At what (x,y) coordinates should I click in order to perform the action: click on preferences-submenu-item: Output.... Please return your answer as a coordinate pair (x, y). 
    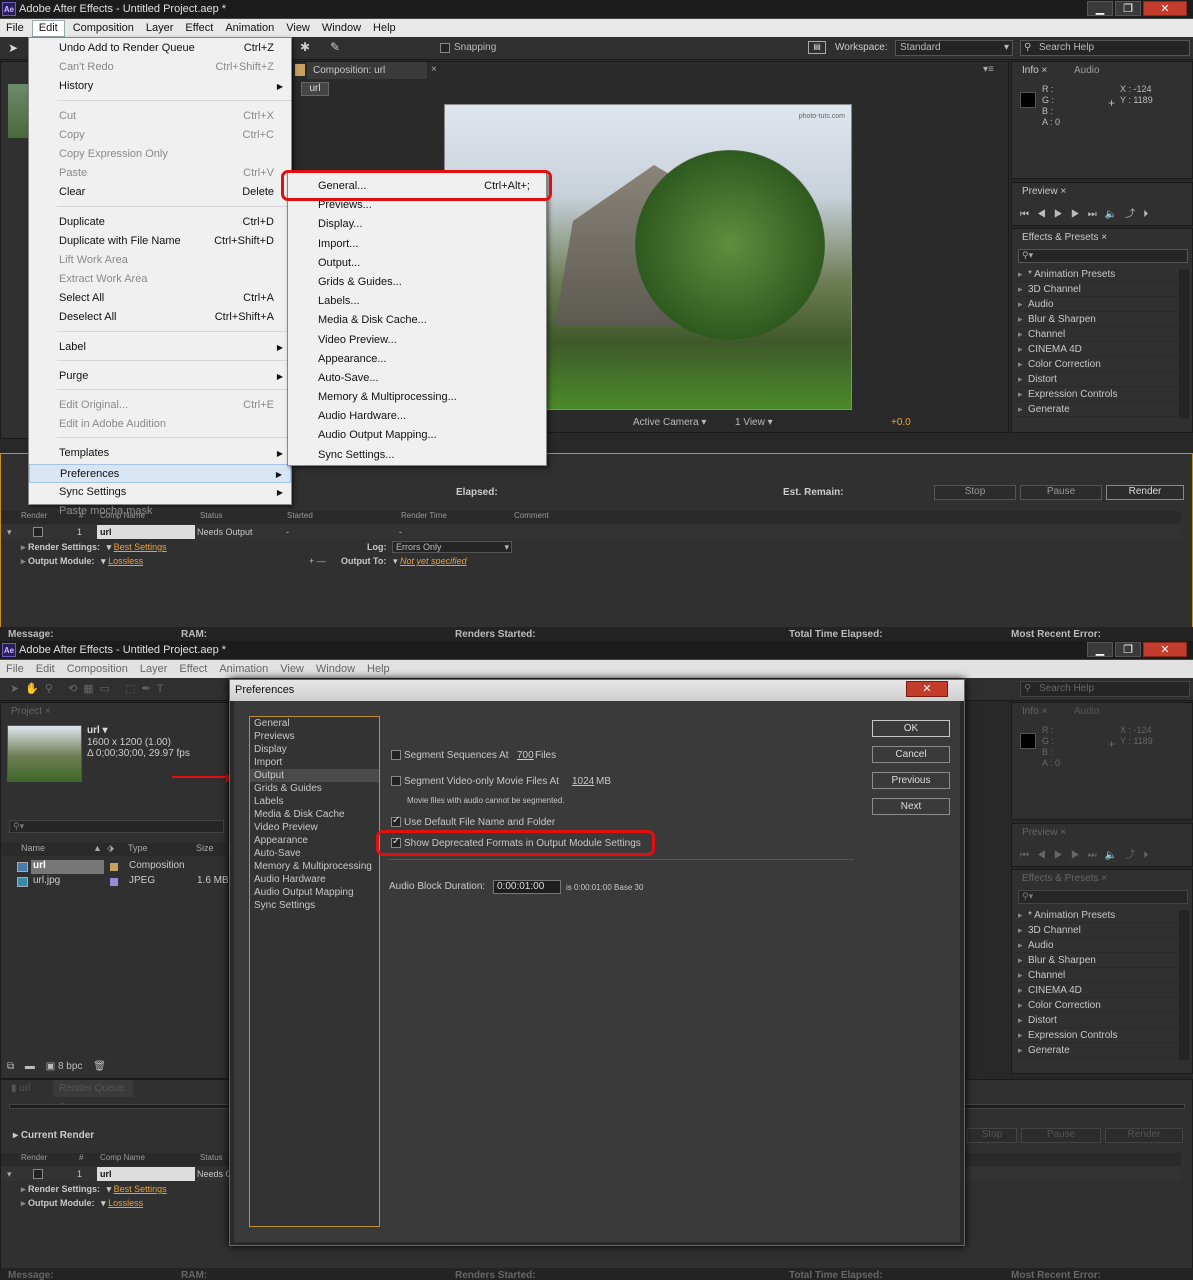
    Looking at the image, I should click on (417, 263).